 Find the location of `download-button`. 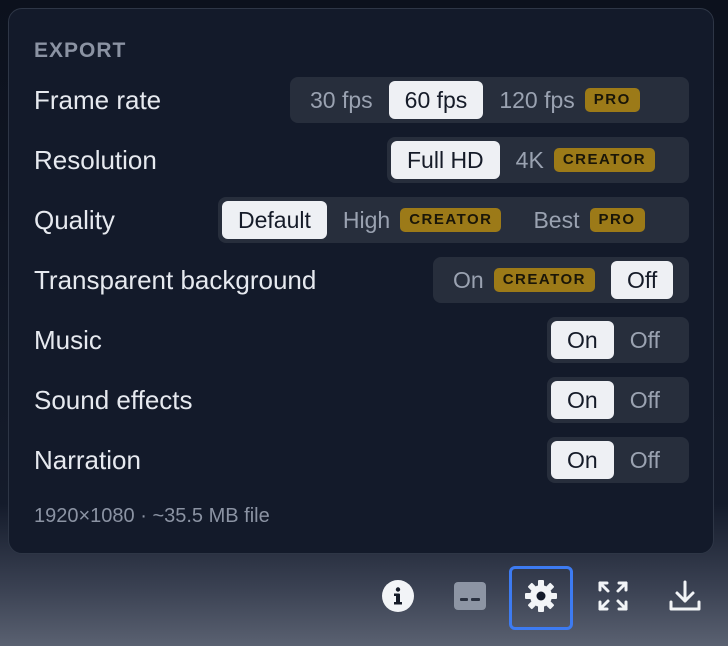

download-button is located at coordinates (685, 598).